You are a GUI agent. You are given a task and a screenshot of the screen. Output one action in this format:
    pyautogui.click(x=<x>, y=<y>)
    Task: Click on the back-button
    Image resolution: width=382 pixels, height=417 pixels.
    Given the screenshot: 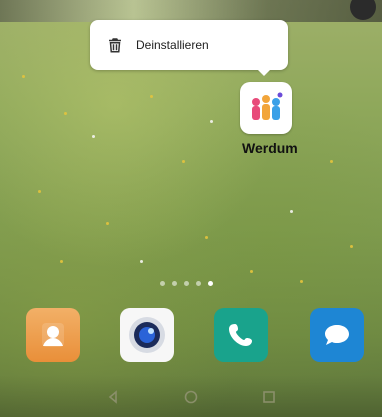 What is the action you would take?
    pyautogui.click(x=113, y=397)
    